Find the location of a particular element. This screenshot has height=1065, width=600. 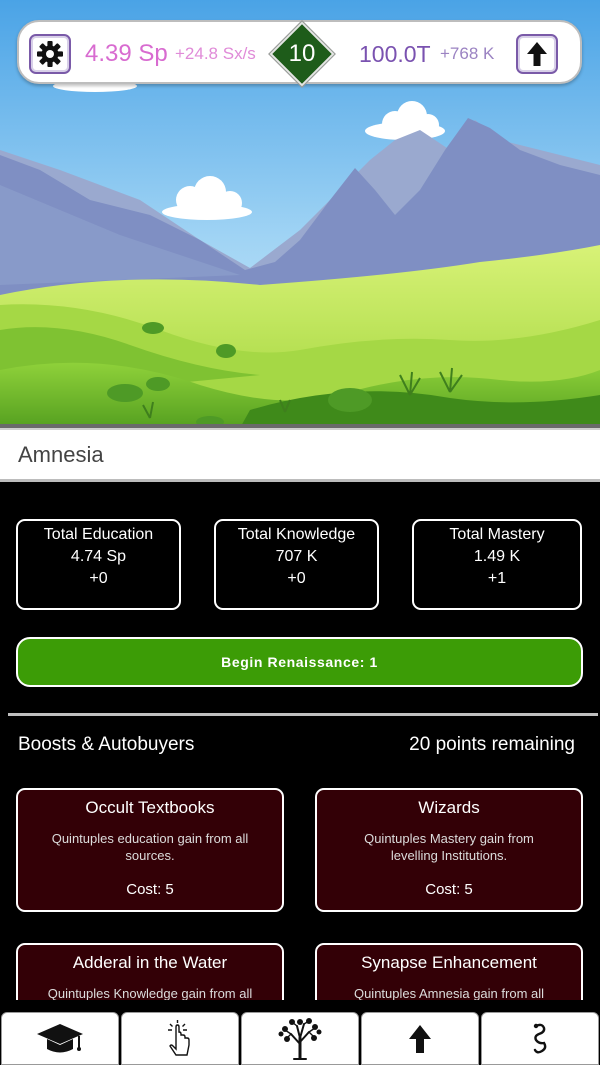

begin-renaissance-button: Begin Renaissance: 1 is located at coordinates (299, 662).